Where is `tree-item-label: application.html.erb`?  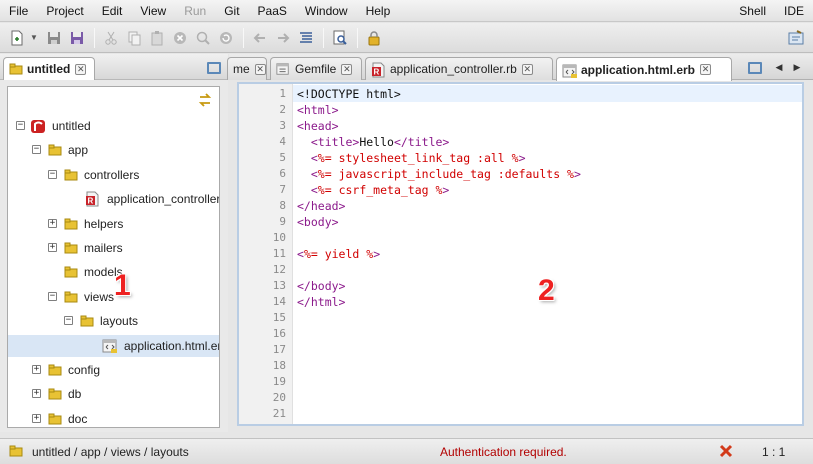 tree-item-label: application.html.erb is located at coordinates (172, 345).